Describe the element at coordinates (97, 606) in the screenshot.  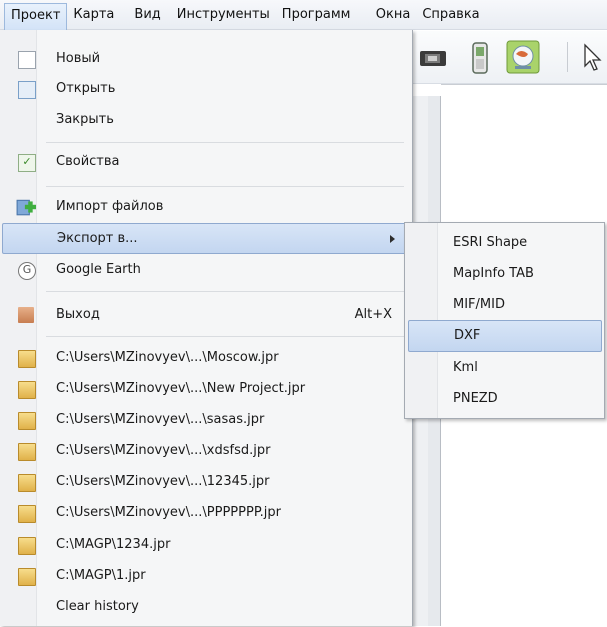
I see `menu-item-label: Clear history` at that location.